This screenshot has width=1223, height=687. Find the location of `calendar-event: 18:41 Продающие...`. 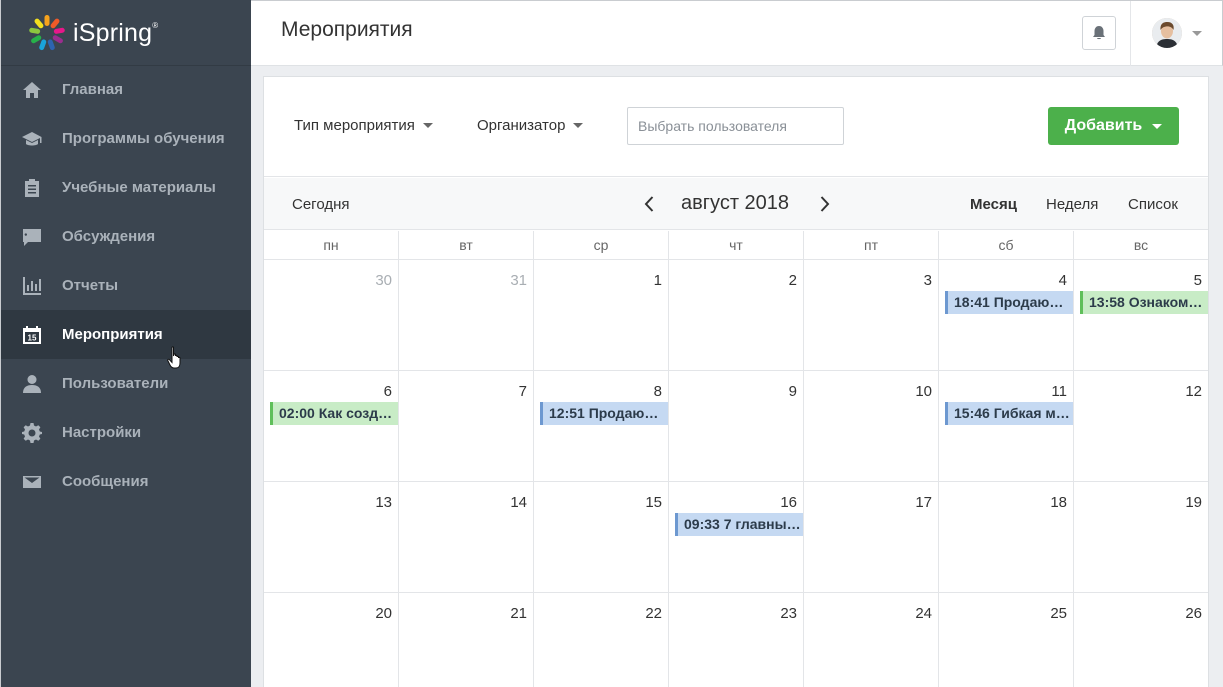

calendar-event: 18:41 Продающие... is located at coordinates (1009, 302).